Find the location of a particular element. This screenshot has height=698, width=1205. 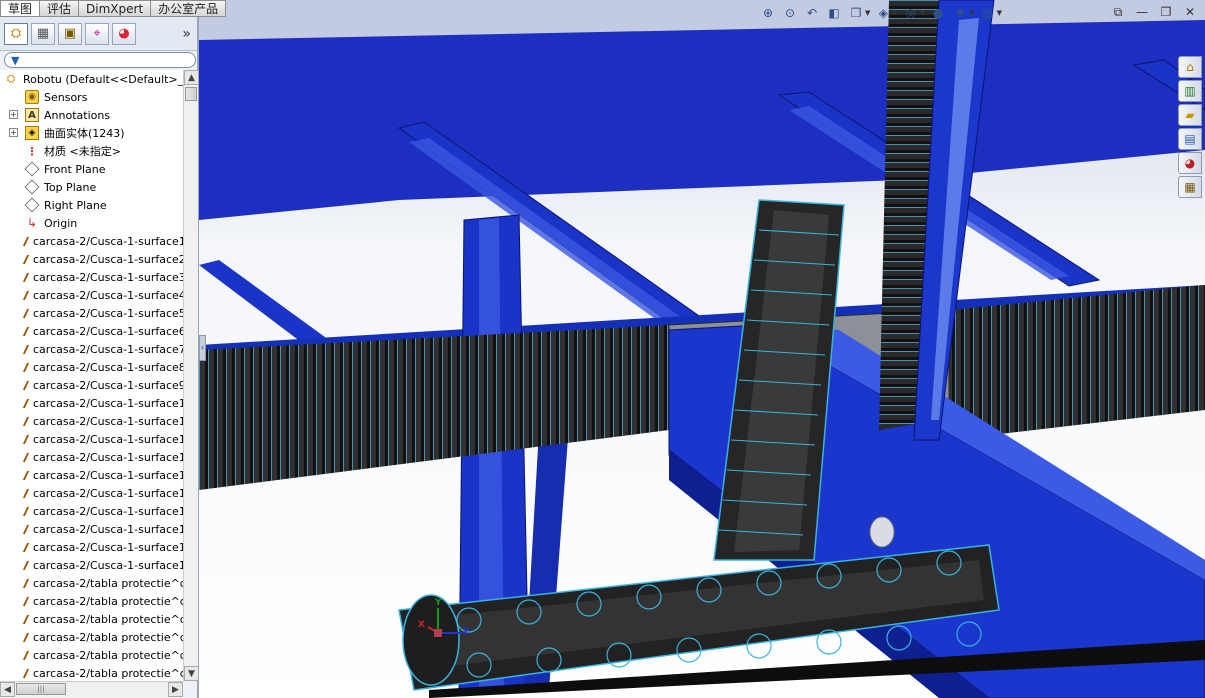

feature-manager-tab-bar: ⛭ ▦ ▣ ⌖ ◕ » is located at coordinates (98, 34).